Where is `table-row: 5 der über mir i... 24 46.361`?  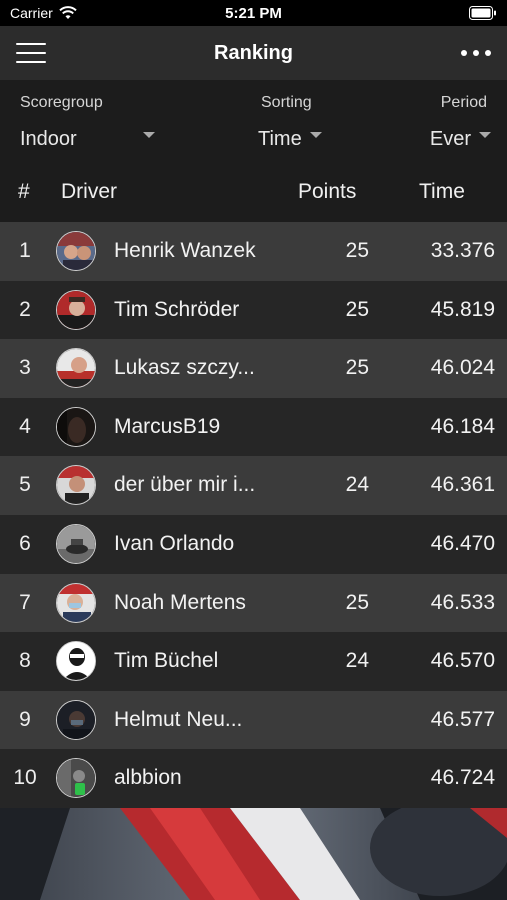
table-row: 5 der über mir i... 24 46.361 is located at coordinates (253, 485).